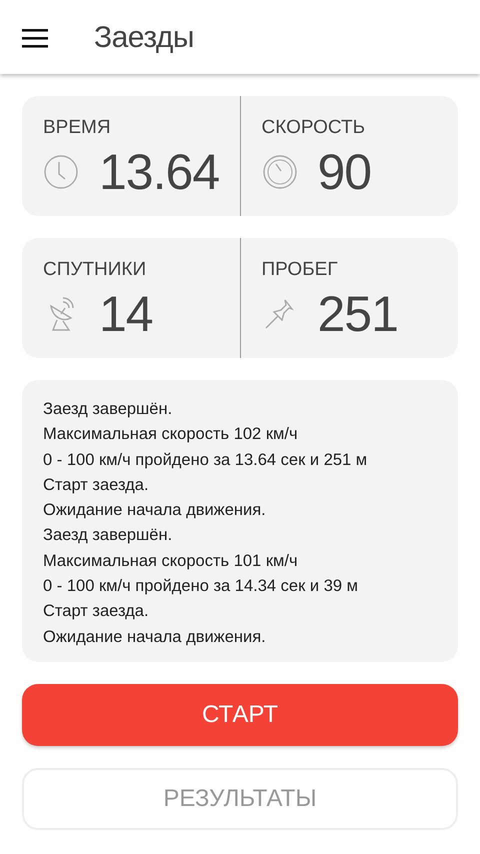 This screenshot has height=854, width=480. I want to click on stat-value: 90, so click(345, 171).